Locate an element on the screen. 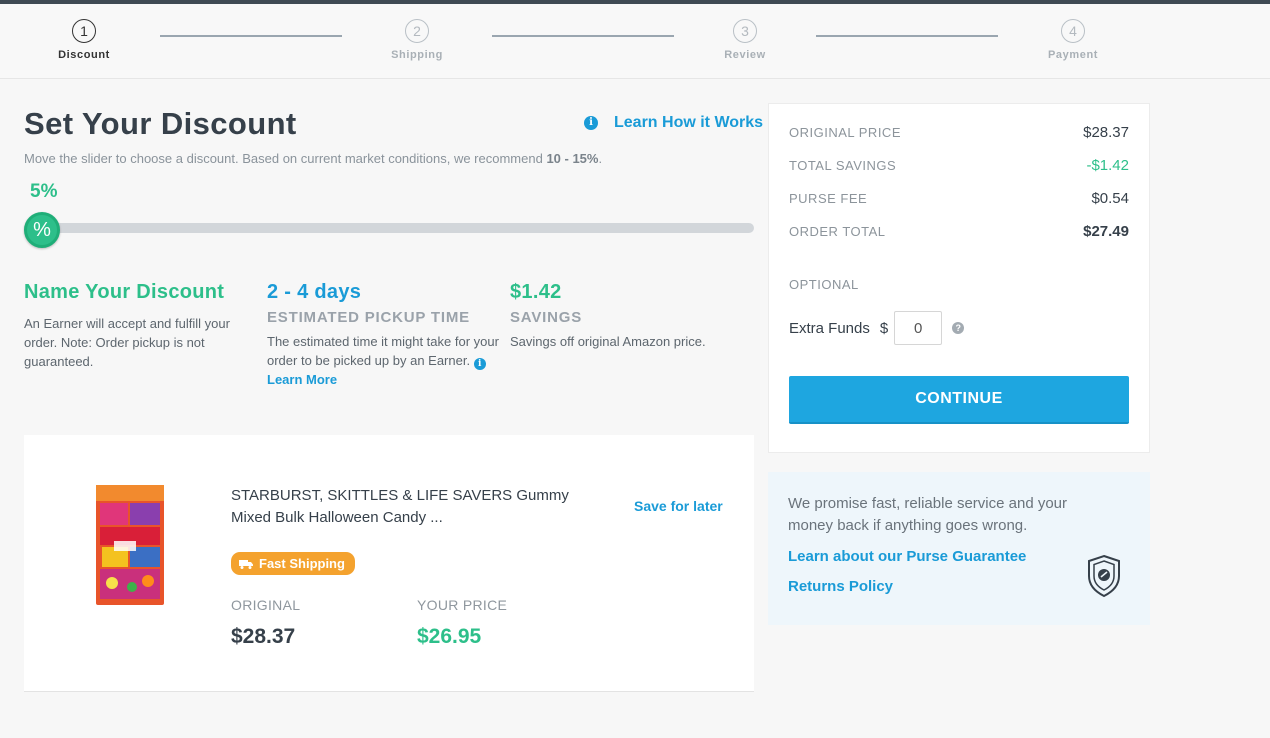 The image size is (1270, 738). summary-row-fee: PURSE FEE $0.54 is located at coordinates (959, 198).